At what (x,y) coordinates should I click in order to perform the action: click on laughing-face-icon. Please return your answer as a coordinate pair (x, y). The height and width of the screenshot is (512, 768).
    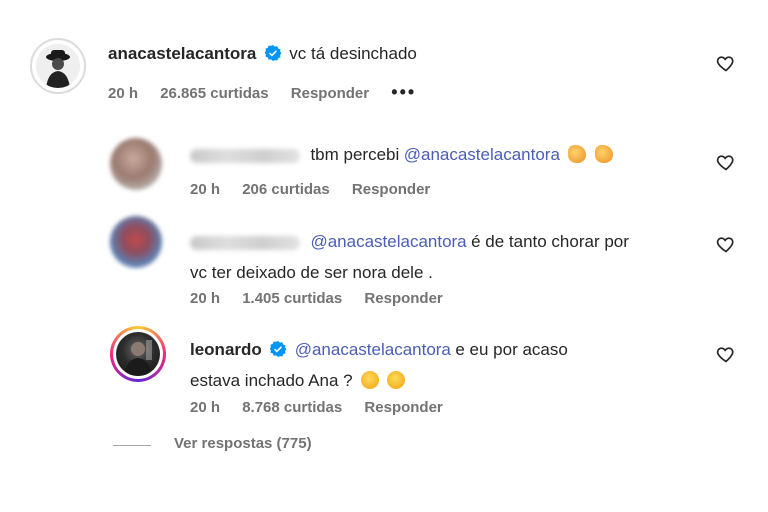
    Looking at the image, I should click on (396, 380).